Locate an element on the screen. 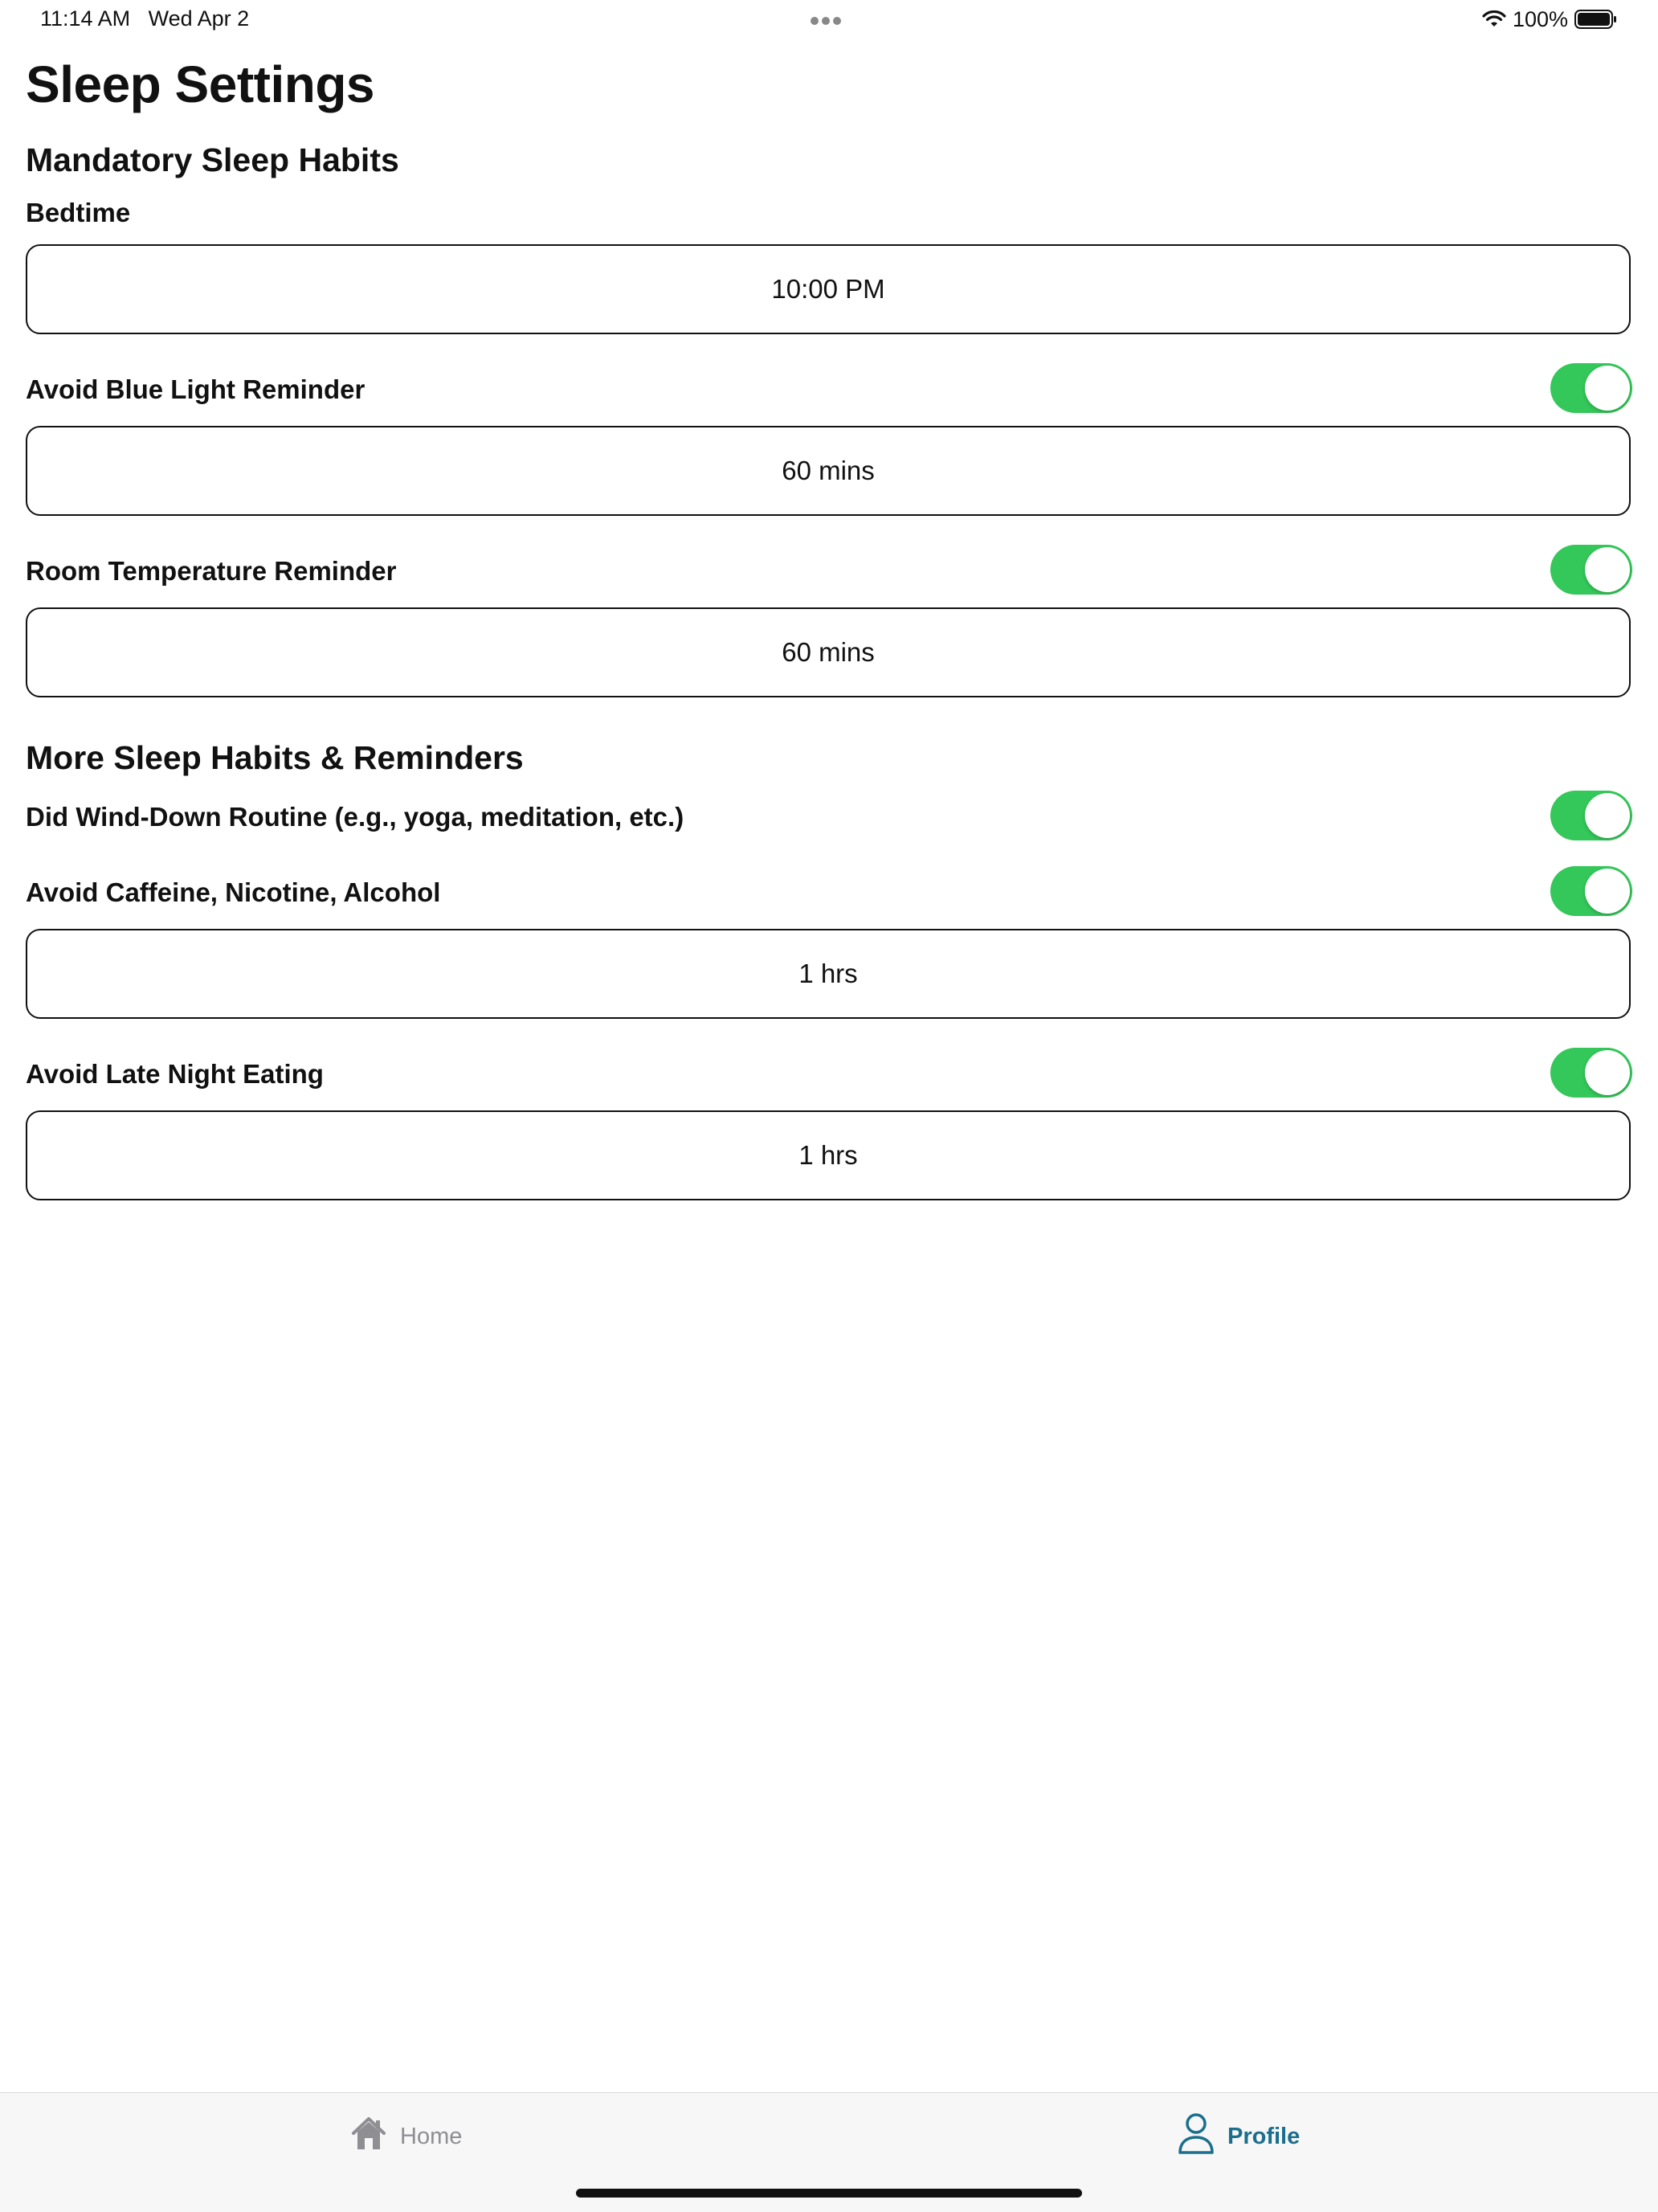  room-temp-duration-picker: 60 mins is located at coordinates (828, 652).